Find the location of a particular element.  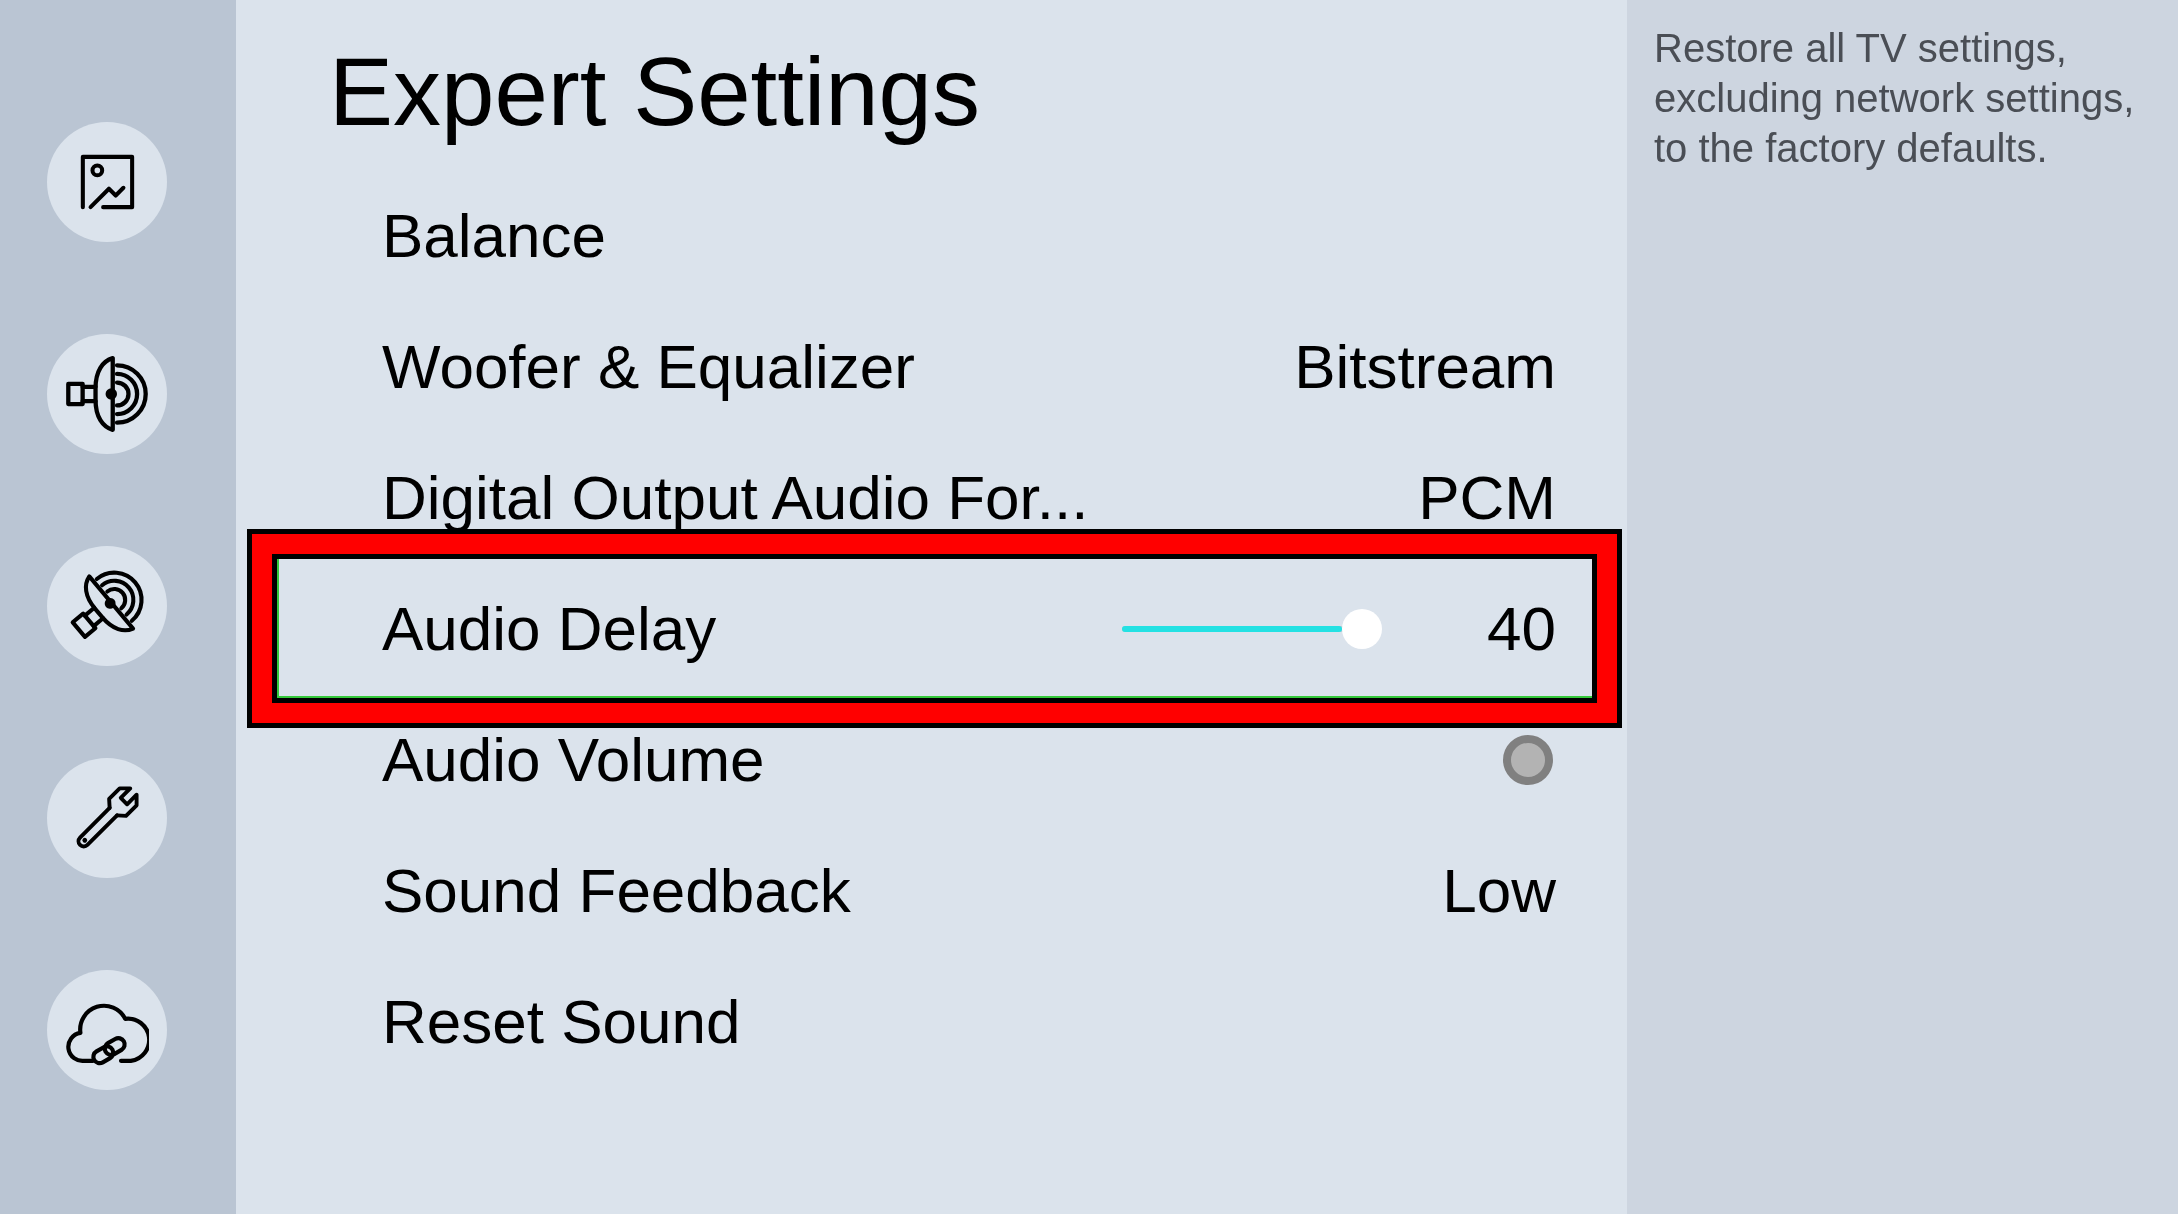

setting-value: Low is located at coordinates (1499, 890).